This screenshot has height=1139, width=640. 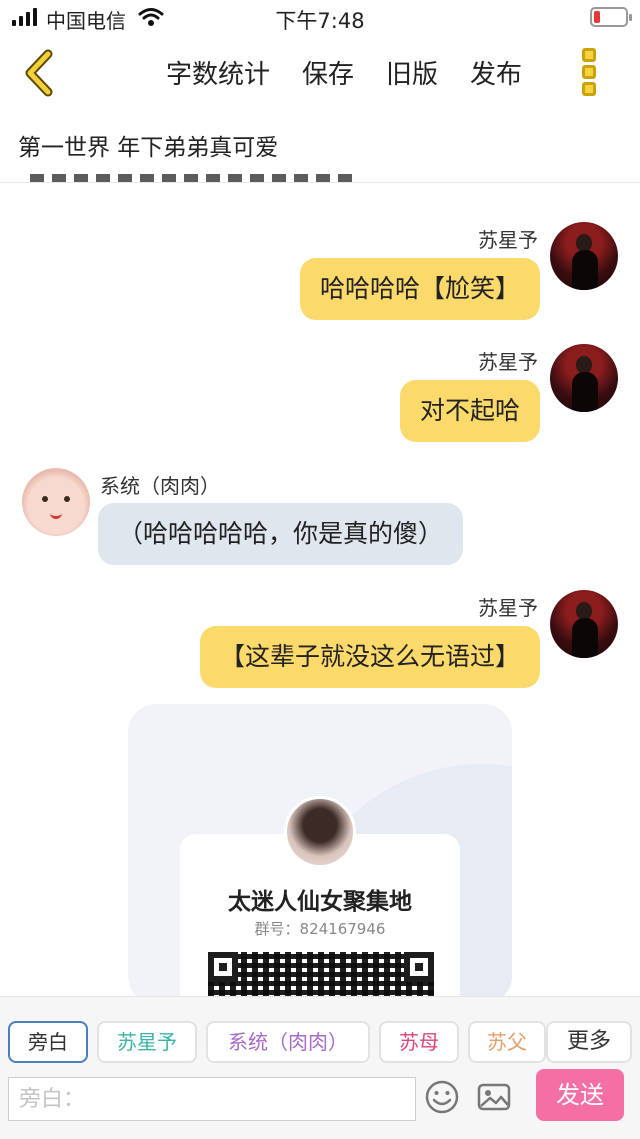 What do you see at coordinates (469, 411) in the screenshot?
I see `message-bubble: 对不起哈` at bounding box center [469, 411].